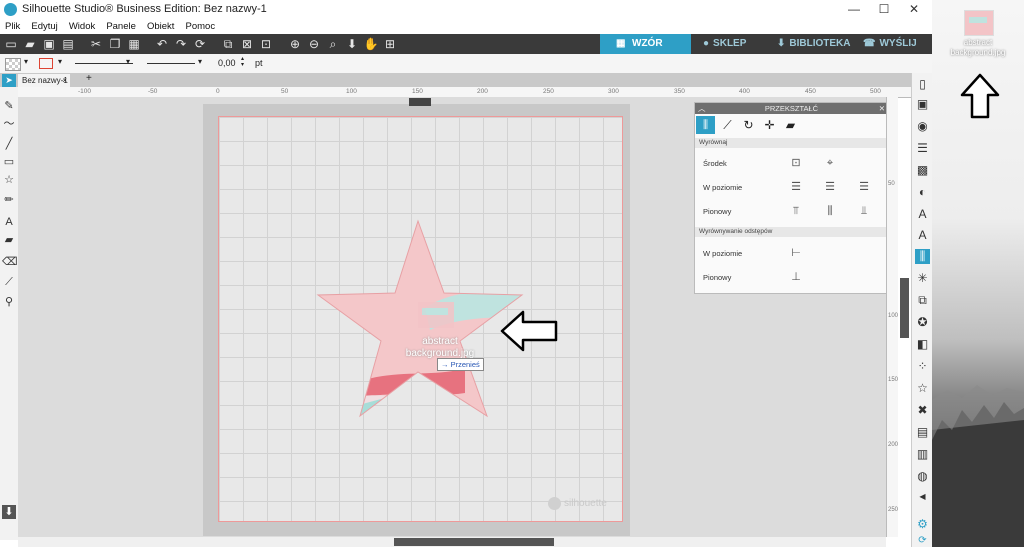 Image resolution: width=1024 pixels, height=548 pixels. What do you see at coordinates (796, 253) in the screenshot?
I see `distribute-h-icon: ⊢` at bounding box center [796, 253].